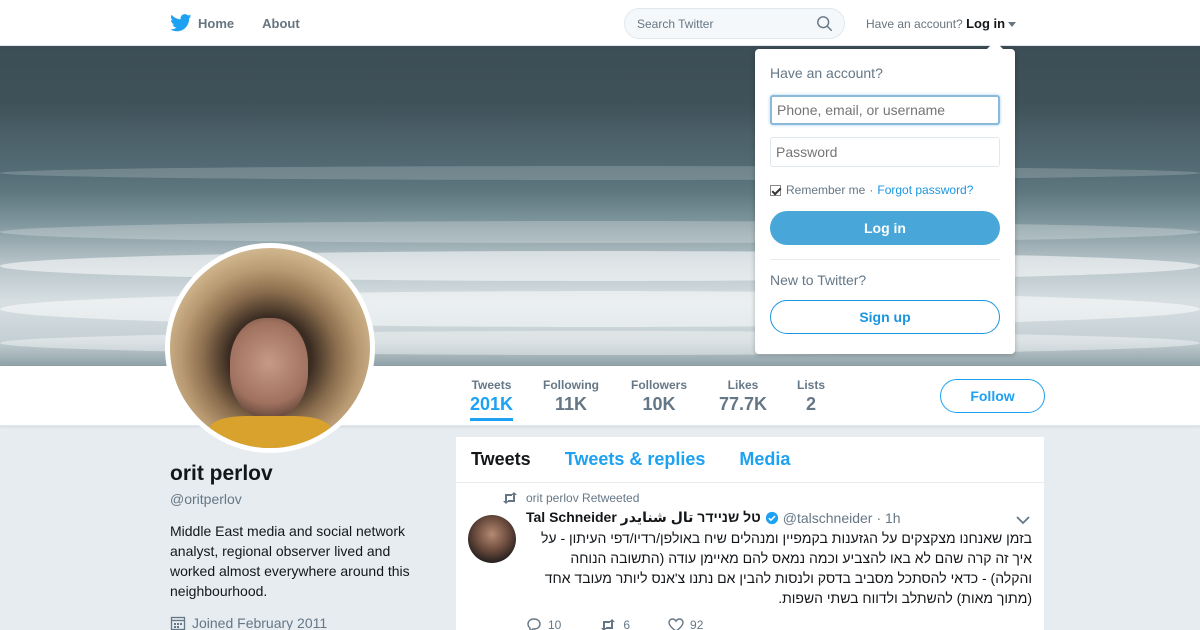 The image size is (1200, 630). I want to click on nav-about-link: About, so click(281, 23).